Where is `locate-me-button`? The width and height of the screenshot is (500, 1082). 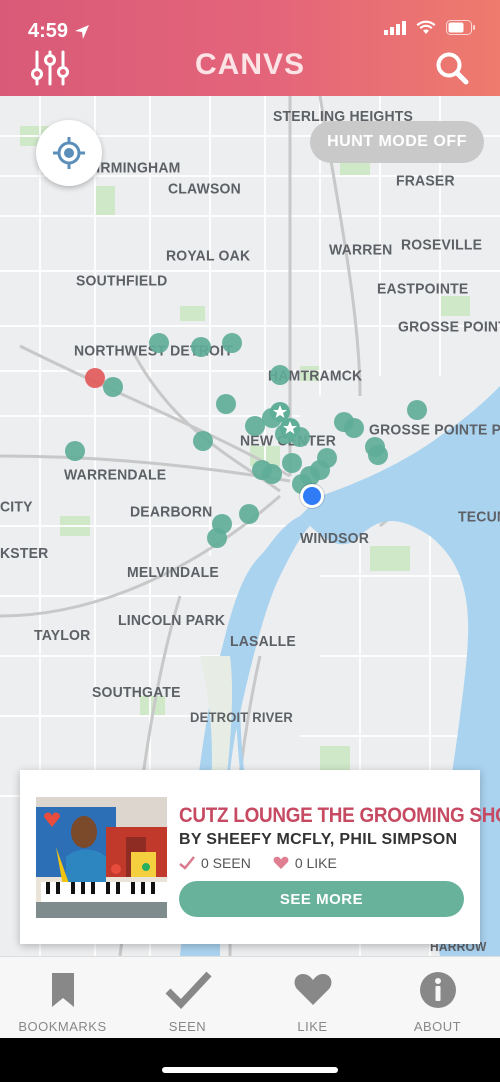
locate-me-button is located at coordinates (69, 153).